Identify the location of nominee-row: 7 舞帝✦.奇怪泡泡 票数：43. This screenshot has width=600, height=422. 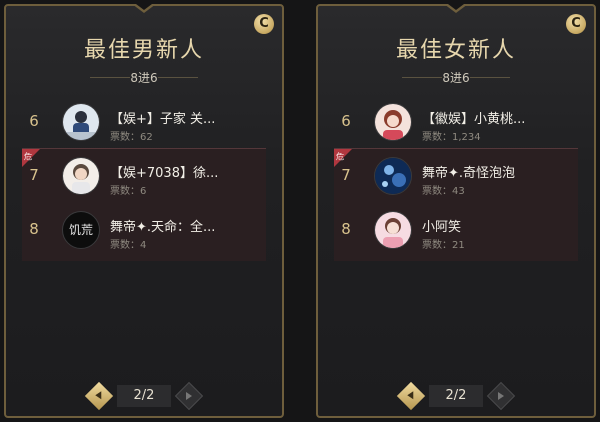
(456, 175).